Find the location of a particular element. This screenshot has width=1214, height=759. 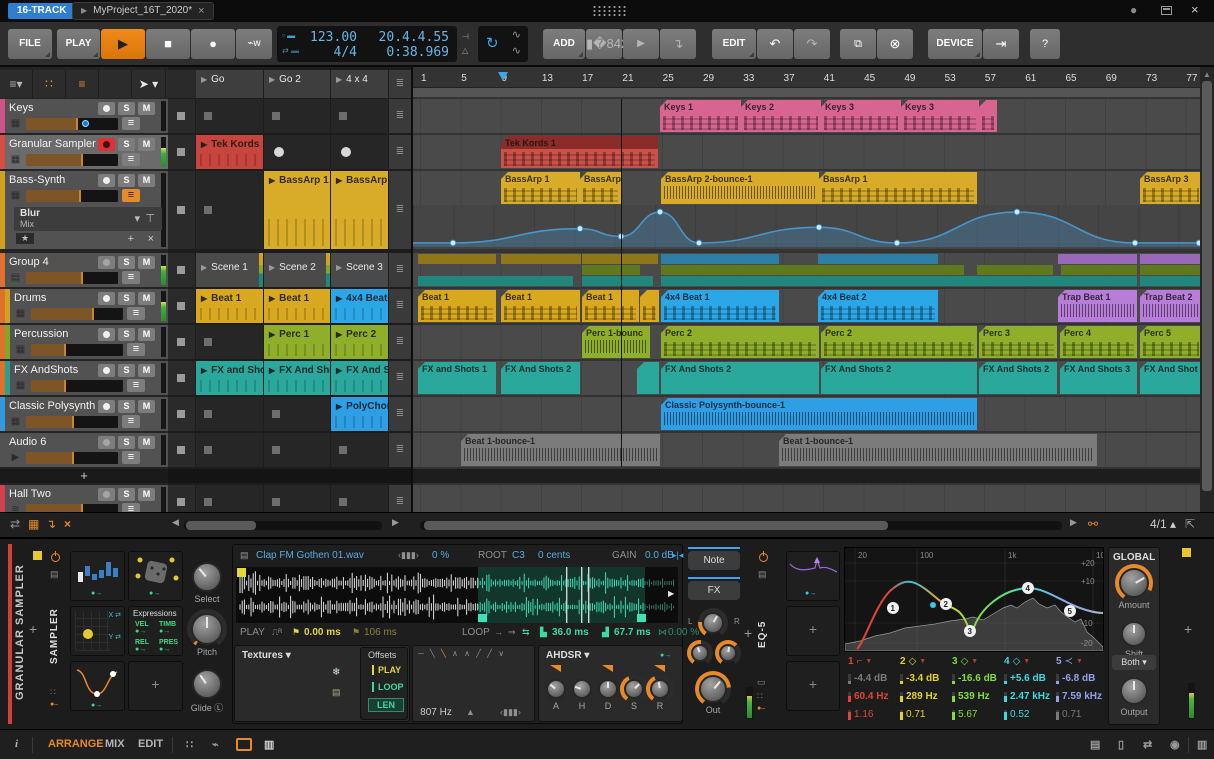

arranger-clip-fx-and-shot: FX And Shot is located at coordinates (1171, 378).